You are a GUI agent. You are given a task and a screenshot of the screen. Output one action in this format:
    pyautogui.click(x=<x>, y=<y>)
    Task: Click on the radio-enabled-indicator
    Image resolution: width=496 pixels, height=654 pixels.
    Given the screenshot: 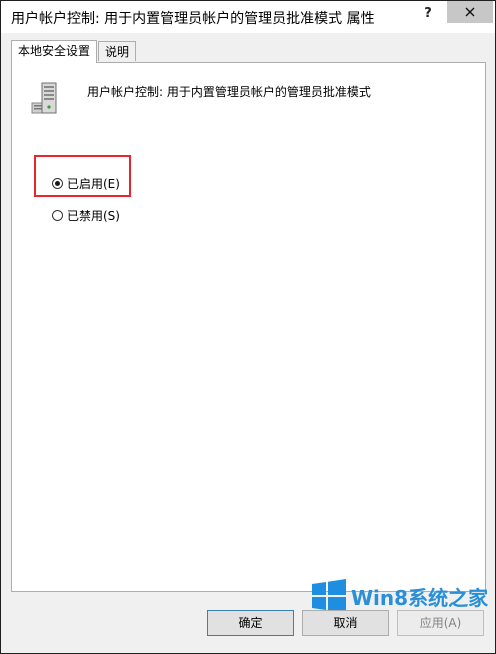 What is the action you would take?
    pyautogui.click(x=57, y=183)
    